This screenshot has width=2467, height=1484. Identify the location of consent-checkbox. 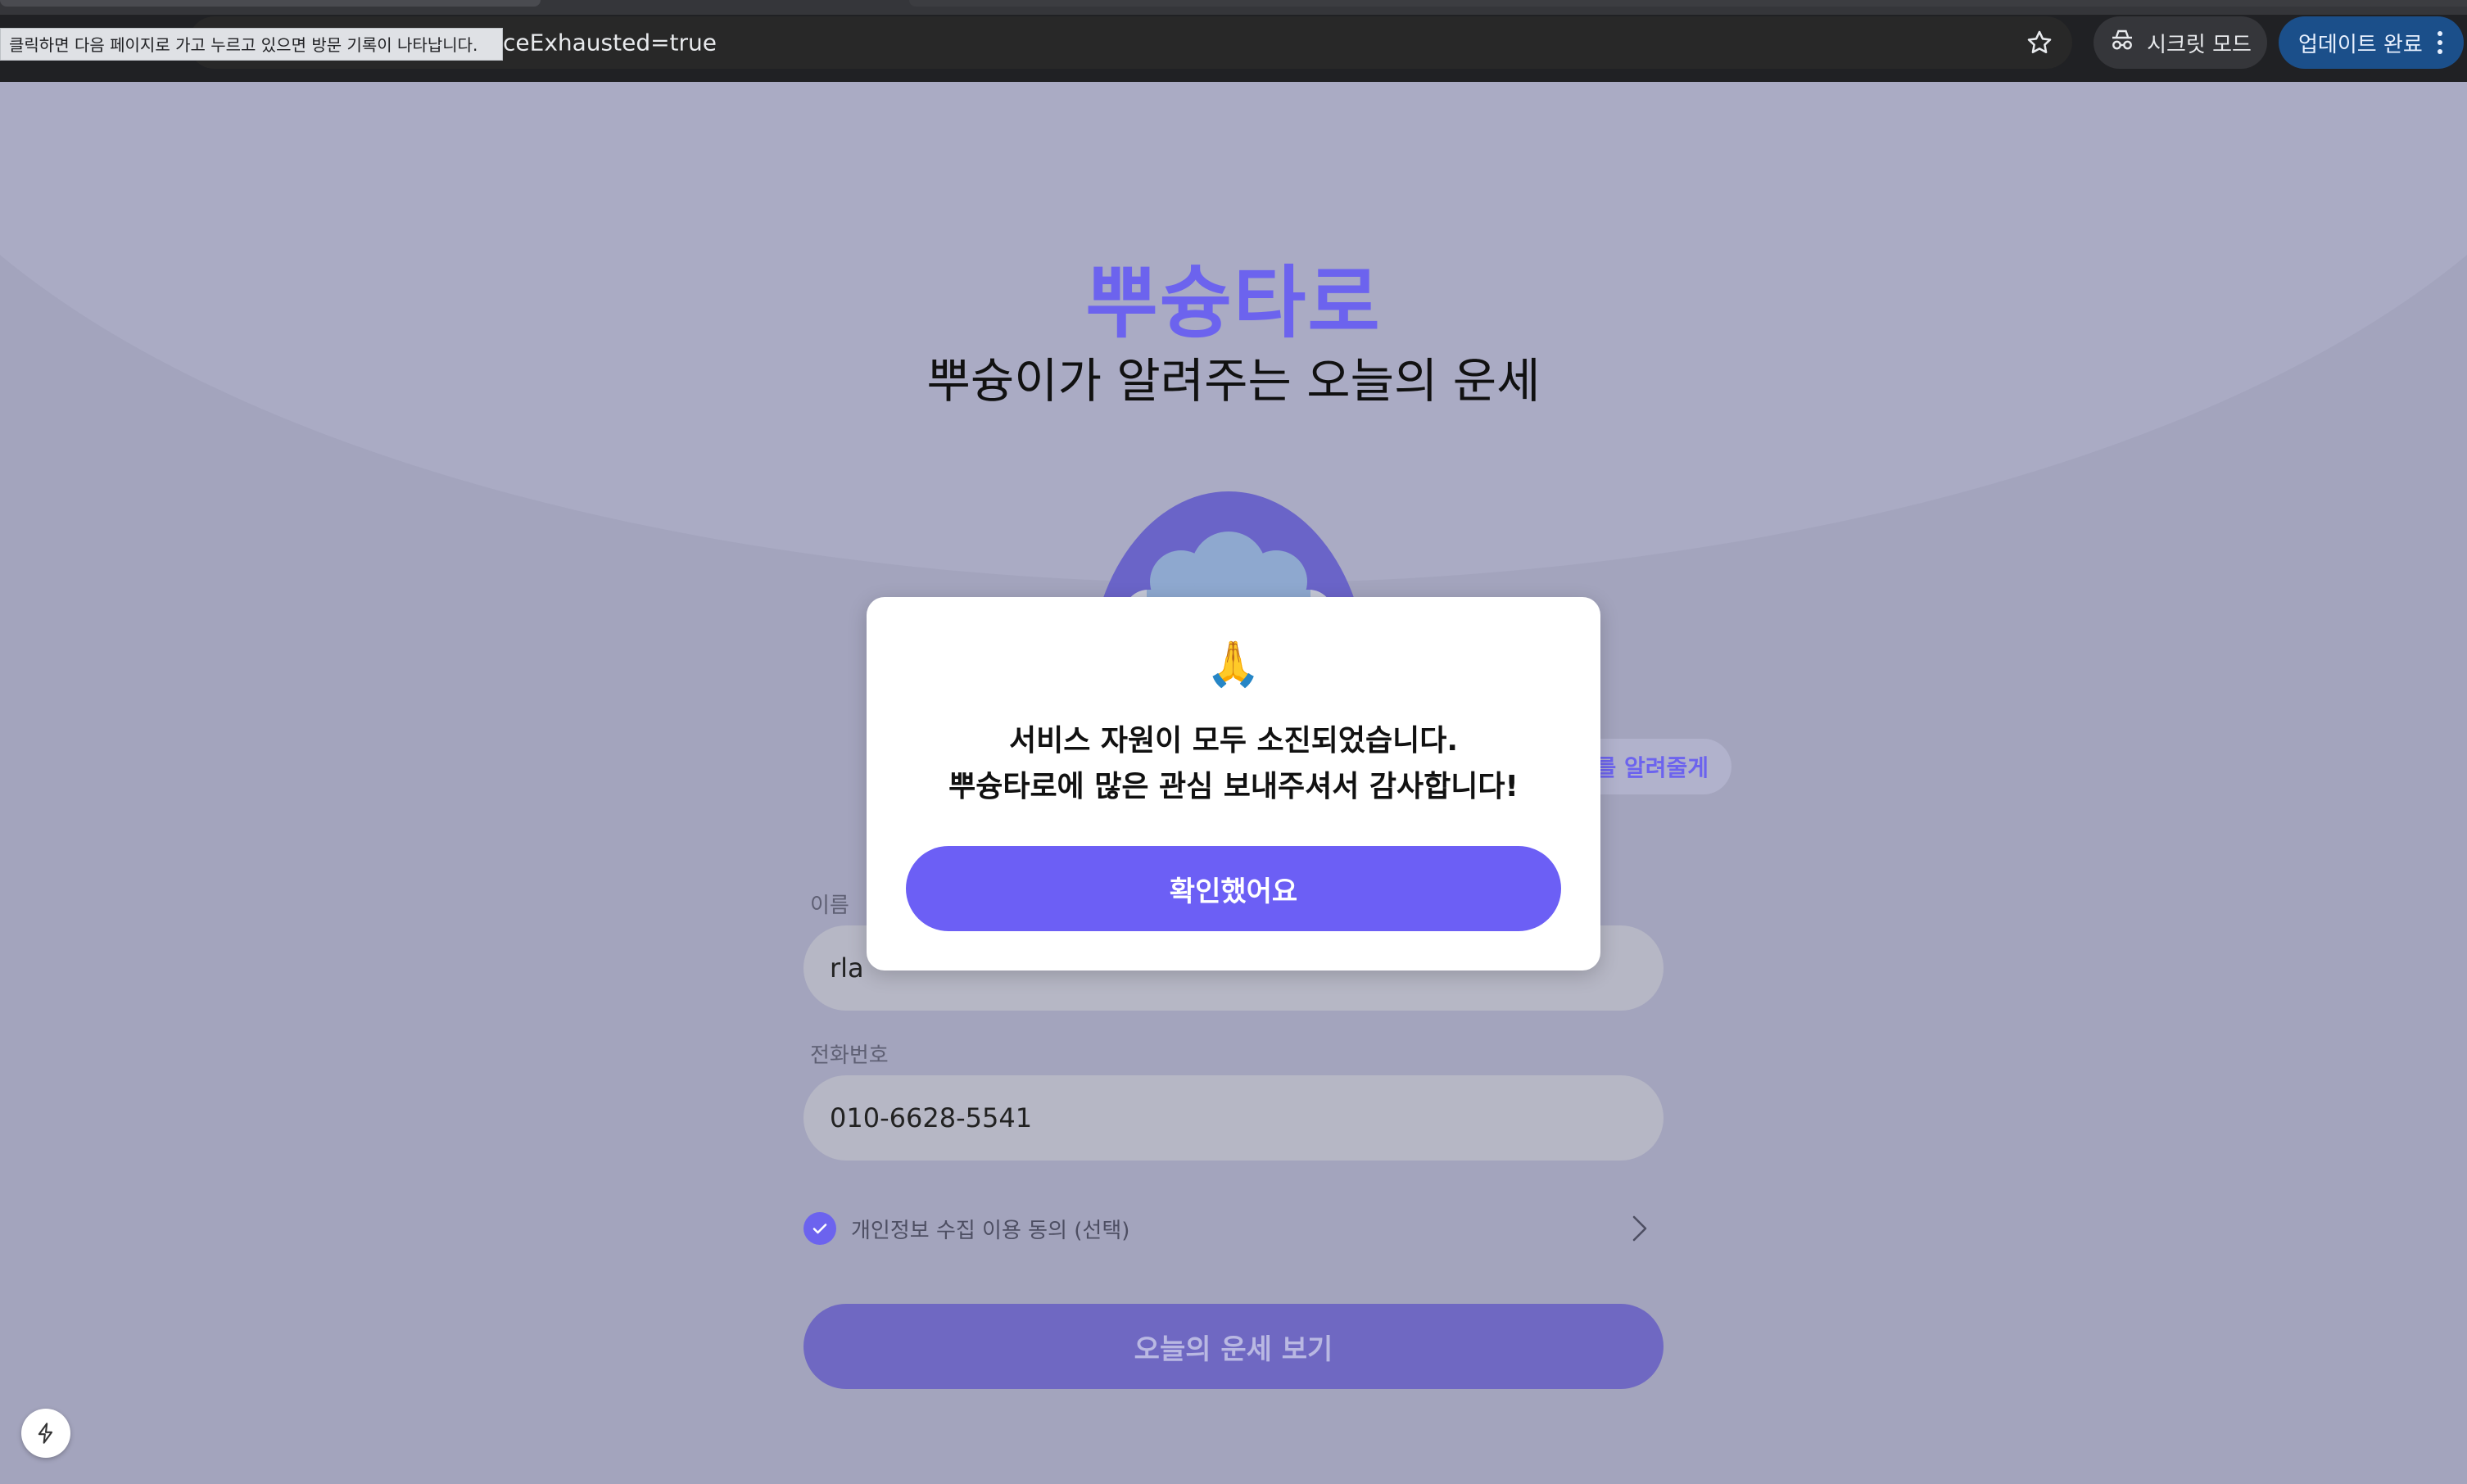
(819, 1228).